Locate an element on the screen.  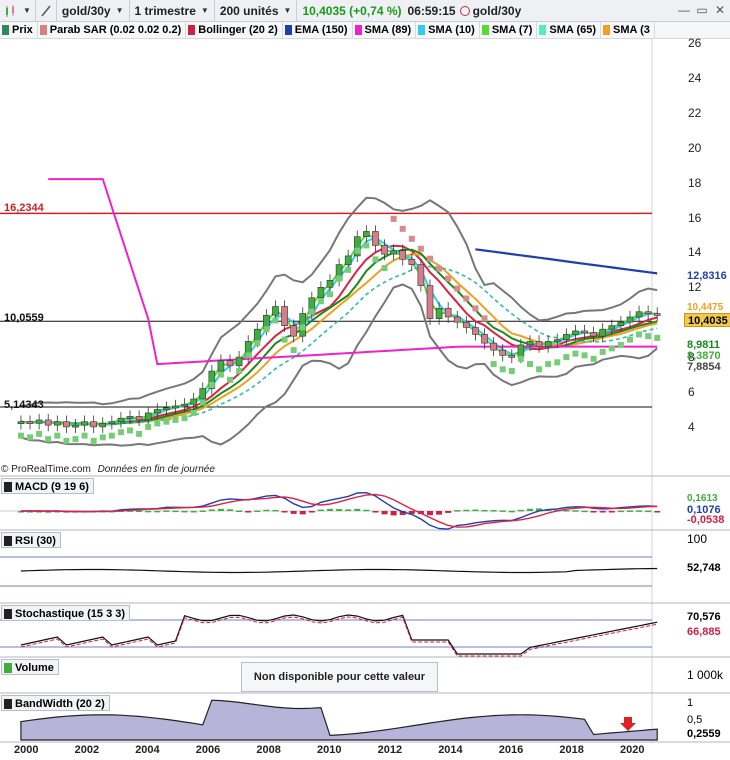
eod-text: Données en fin de journée is located at coordinates (156, 469).